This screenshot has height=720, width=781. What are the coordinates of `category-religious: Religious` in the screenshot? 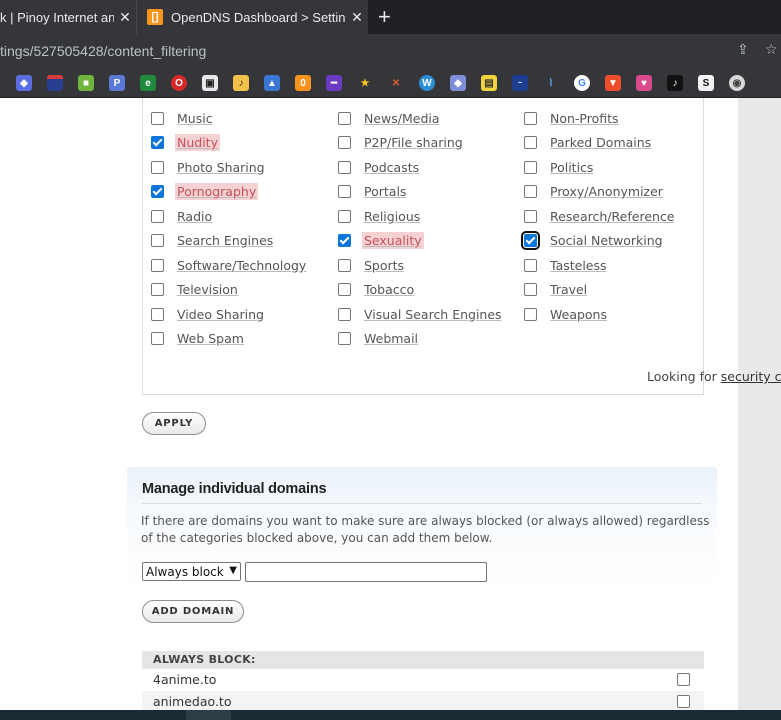 It's located at (380, 216).